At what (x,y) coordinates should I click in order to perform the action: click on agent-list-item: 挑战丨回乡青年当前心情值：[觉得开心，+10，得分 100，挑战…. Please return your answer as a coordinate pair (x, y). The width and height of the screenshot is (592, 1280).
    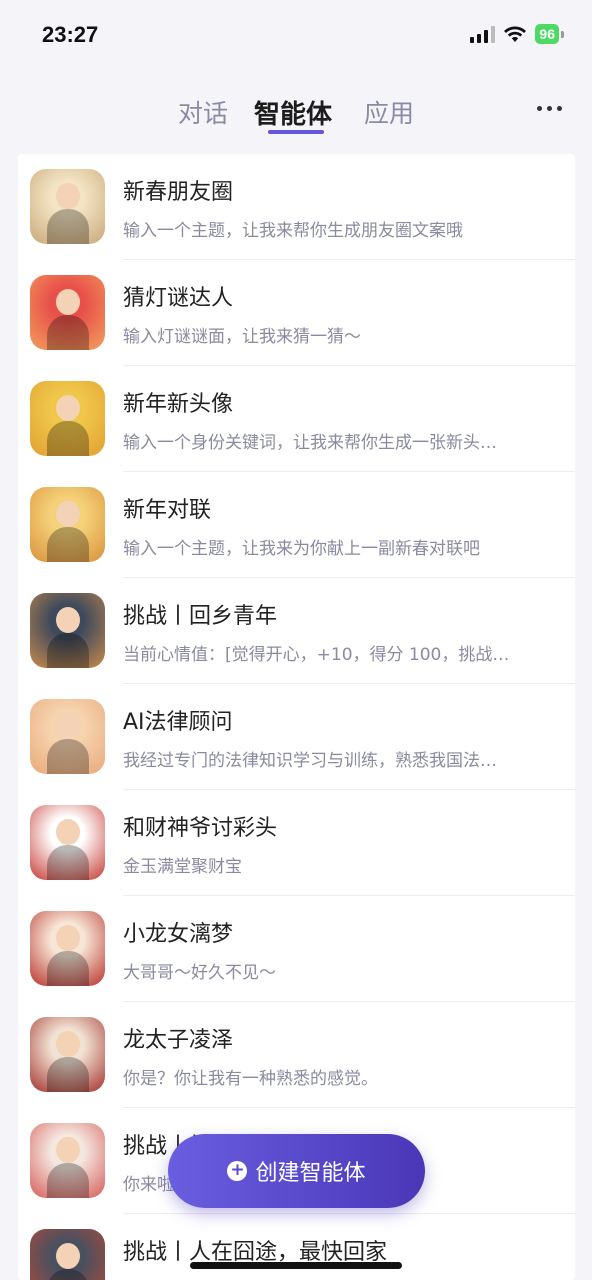
    Looking at the image, I should click on (296, 631).